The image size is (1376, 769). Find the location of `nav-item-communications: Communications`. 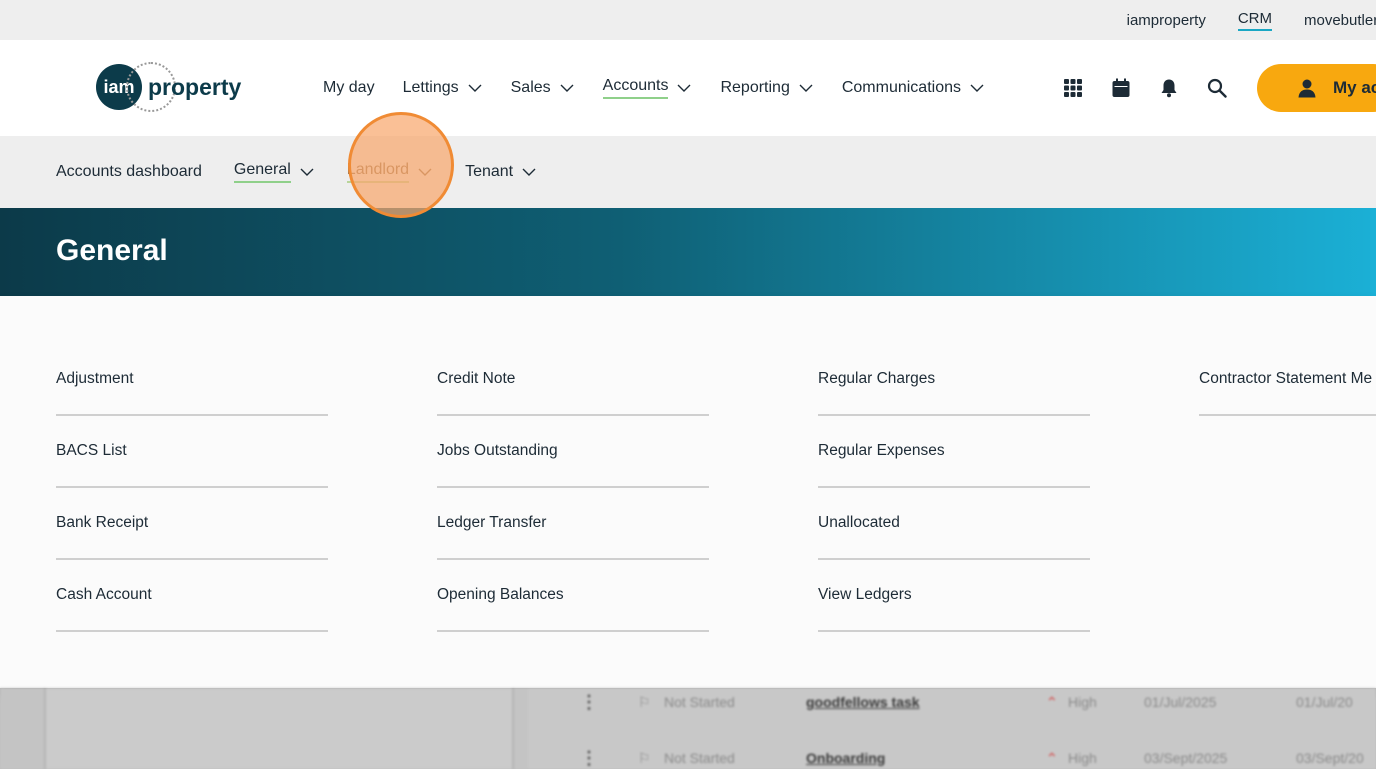

nav-item-communications: Communications is located at coordinates (913, 88).